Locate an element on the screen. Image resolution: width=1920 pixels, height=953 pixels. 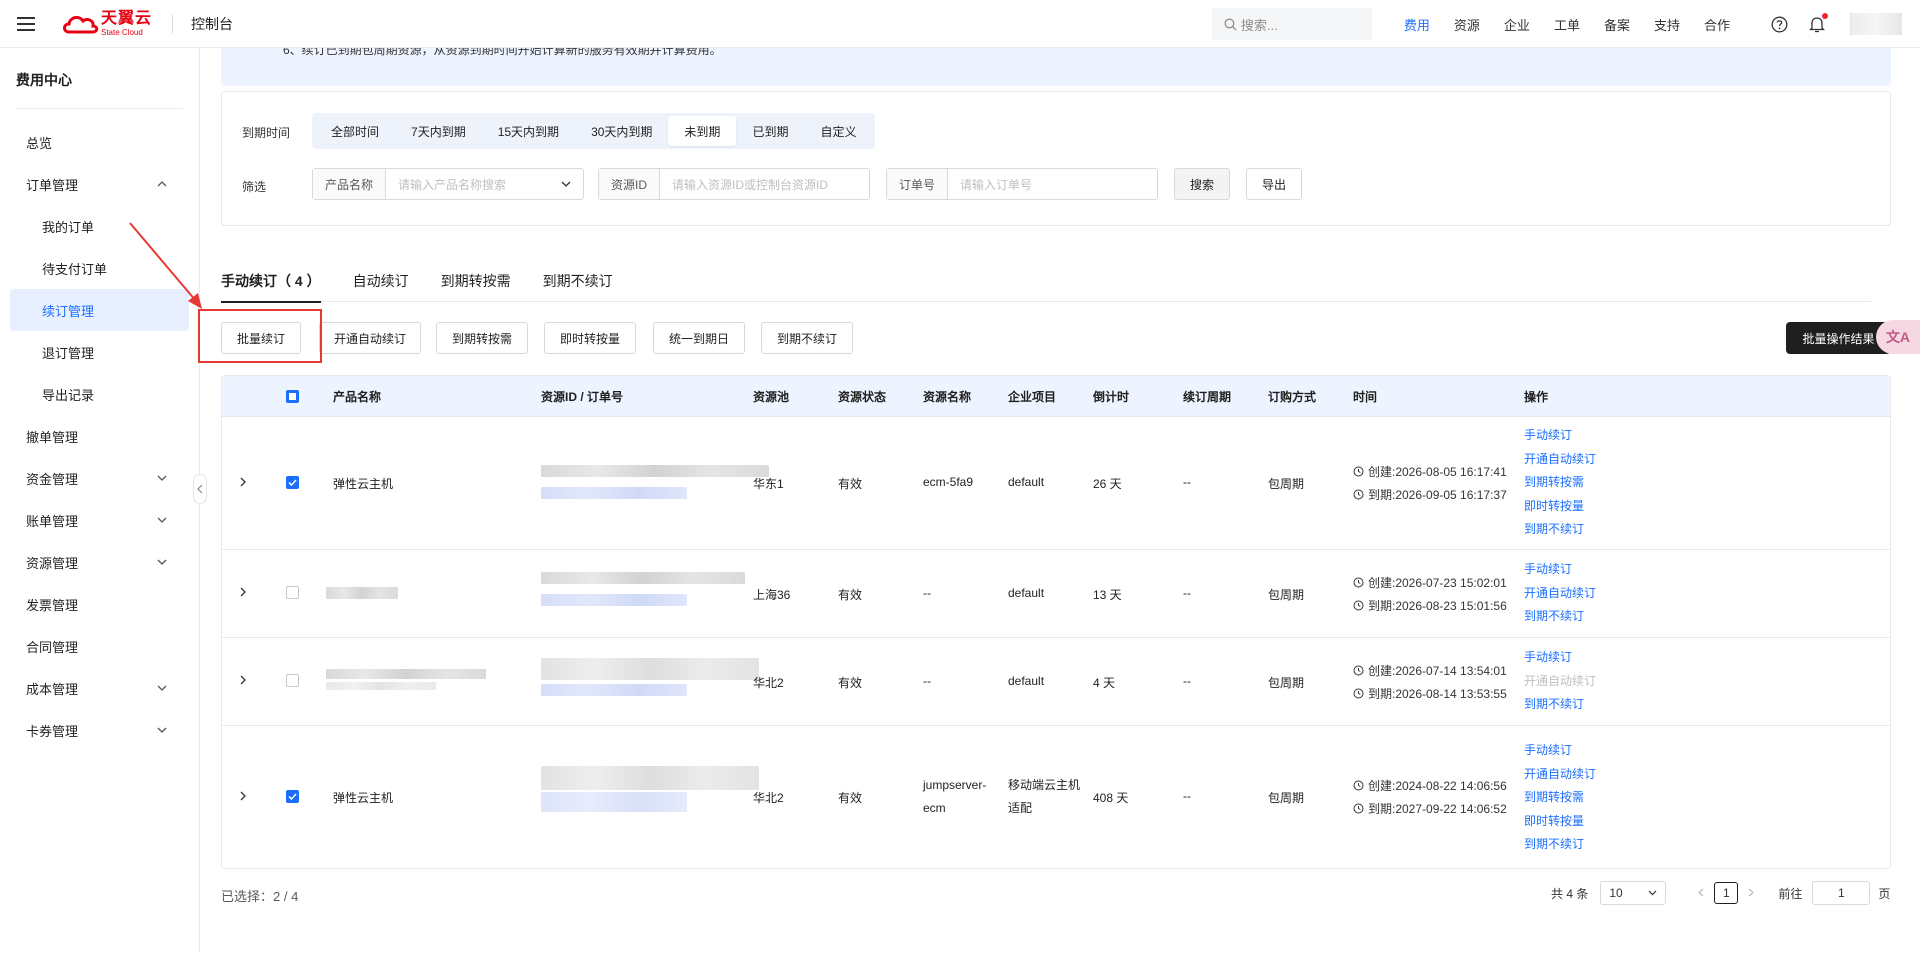
sidebar-item-resources: 资源管理 is located at coordinates (99, 562).